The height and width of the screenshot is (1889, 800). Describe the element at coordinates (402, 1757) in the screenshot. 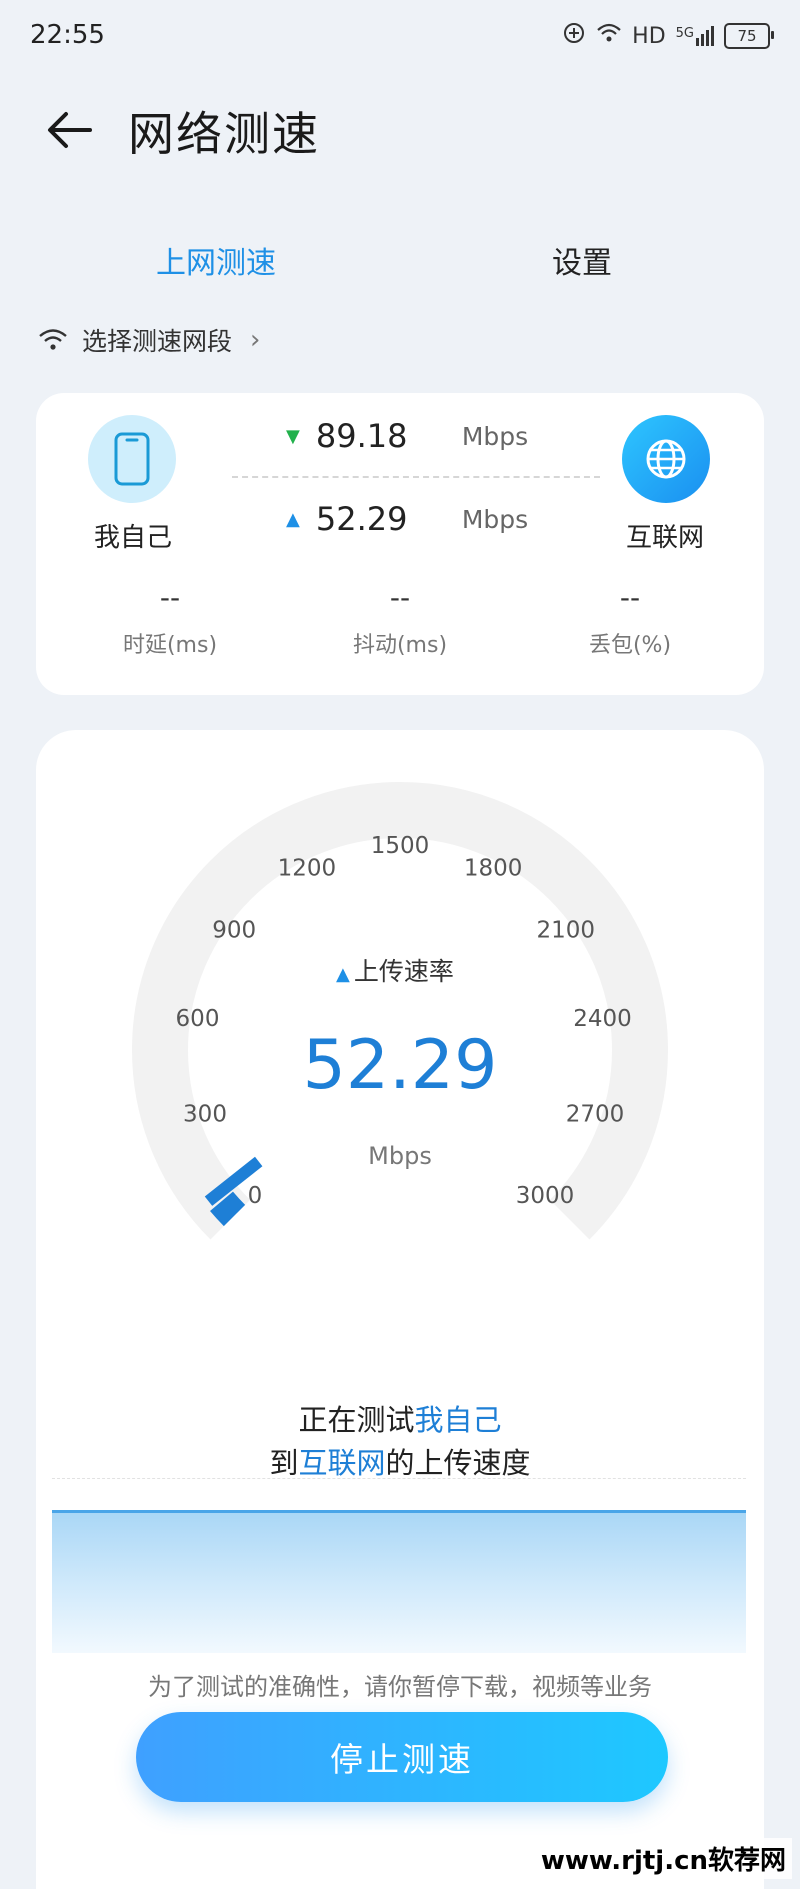

I see `stop-test-button: 停止测速` at that location.